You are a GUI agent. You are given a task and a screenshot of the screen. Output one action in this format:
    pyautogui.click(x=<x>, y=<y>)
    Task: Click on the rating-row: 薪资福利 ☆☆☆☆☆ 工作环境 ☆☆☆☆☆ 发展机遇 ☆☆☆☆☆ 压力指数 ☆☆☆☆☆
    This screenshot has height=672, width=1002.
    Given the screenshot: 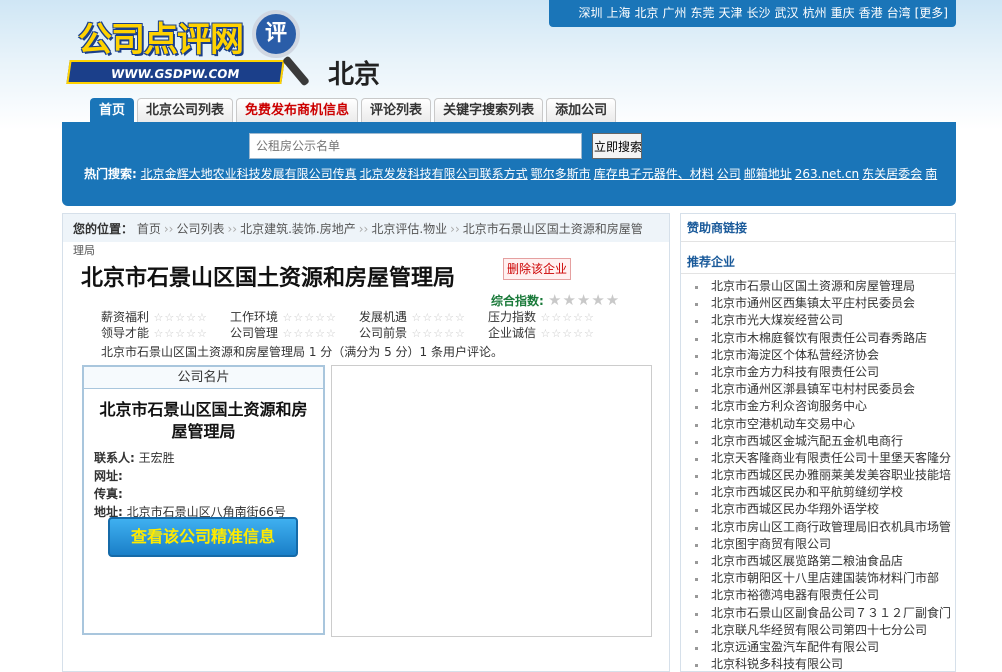 What is the action you would take?
    pyautogui.click(x=359, y=317)
    